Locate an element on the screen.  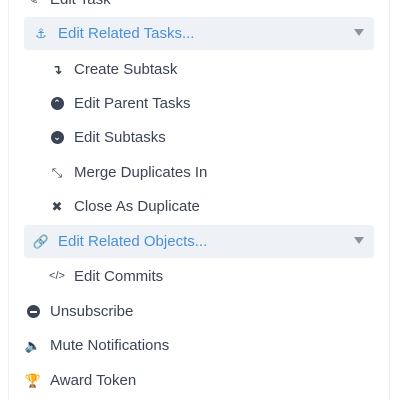
menu-item-label: Award Token is located at coordinates (93, 380).